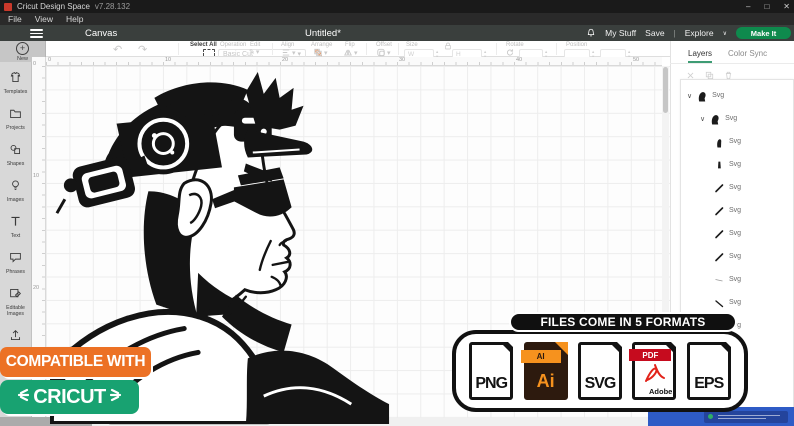  I want to click on hruler-tick-label: 40, so click(519, 60).